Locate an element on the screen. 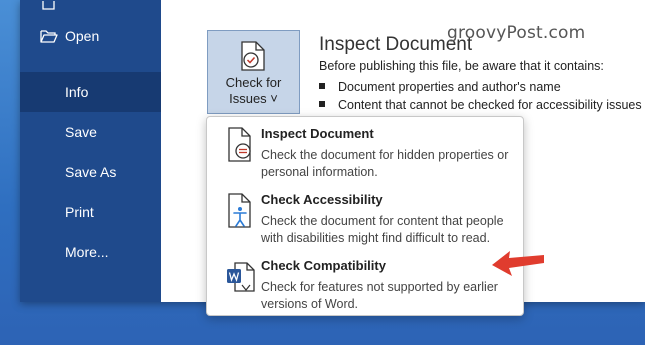  bullet-text: Document properties and author's name is located at coordinates (449, 87).